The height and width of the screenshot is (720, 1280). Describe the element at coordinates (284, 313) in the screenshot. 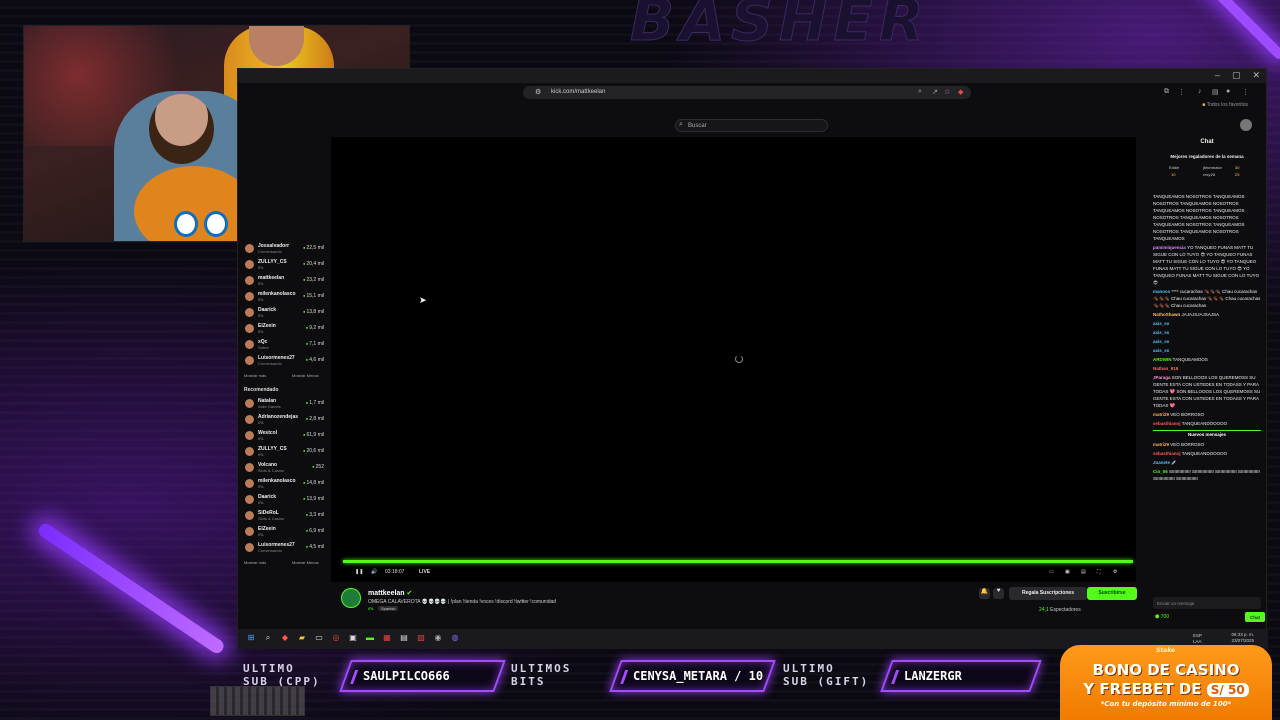

I see `sidebar-channel-item: DaarickIRL13,8 mil` at that location.